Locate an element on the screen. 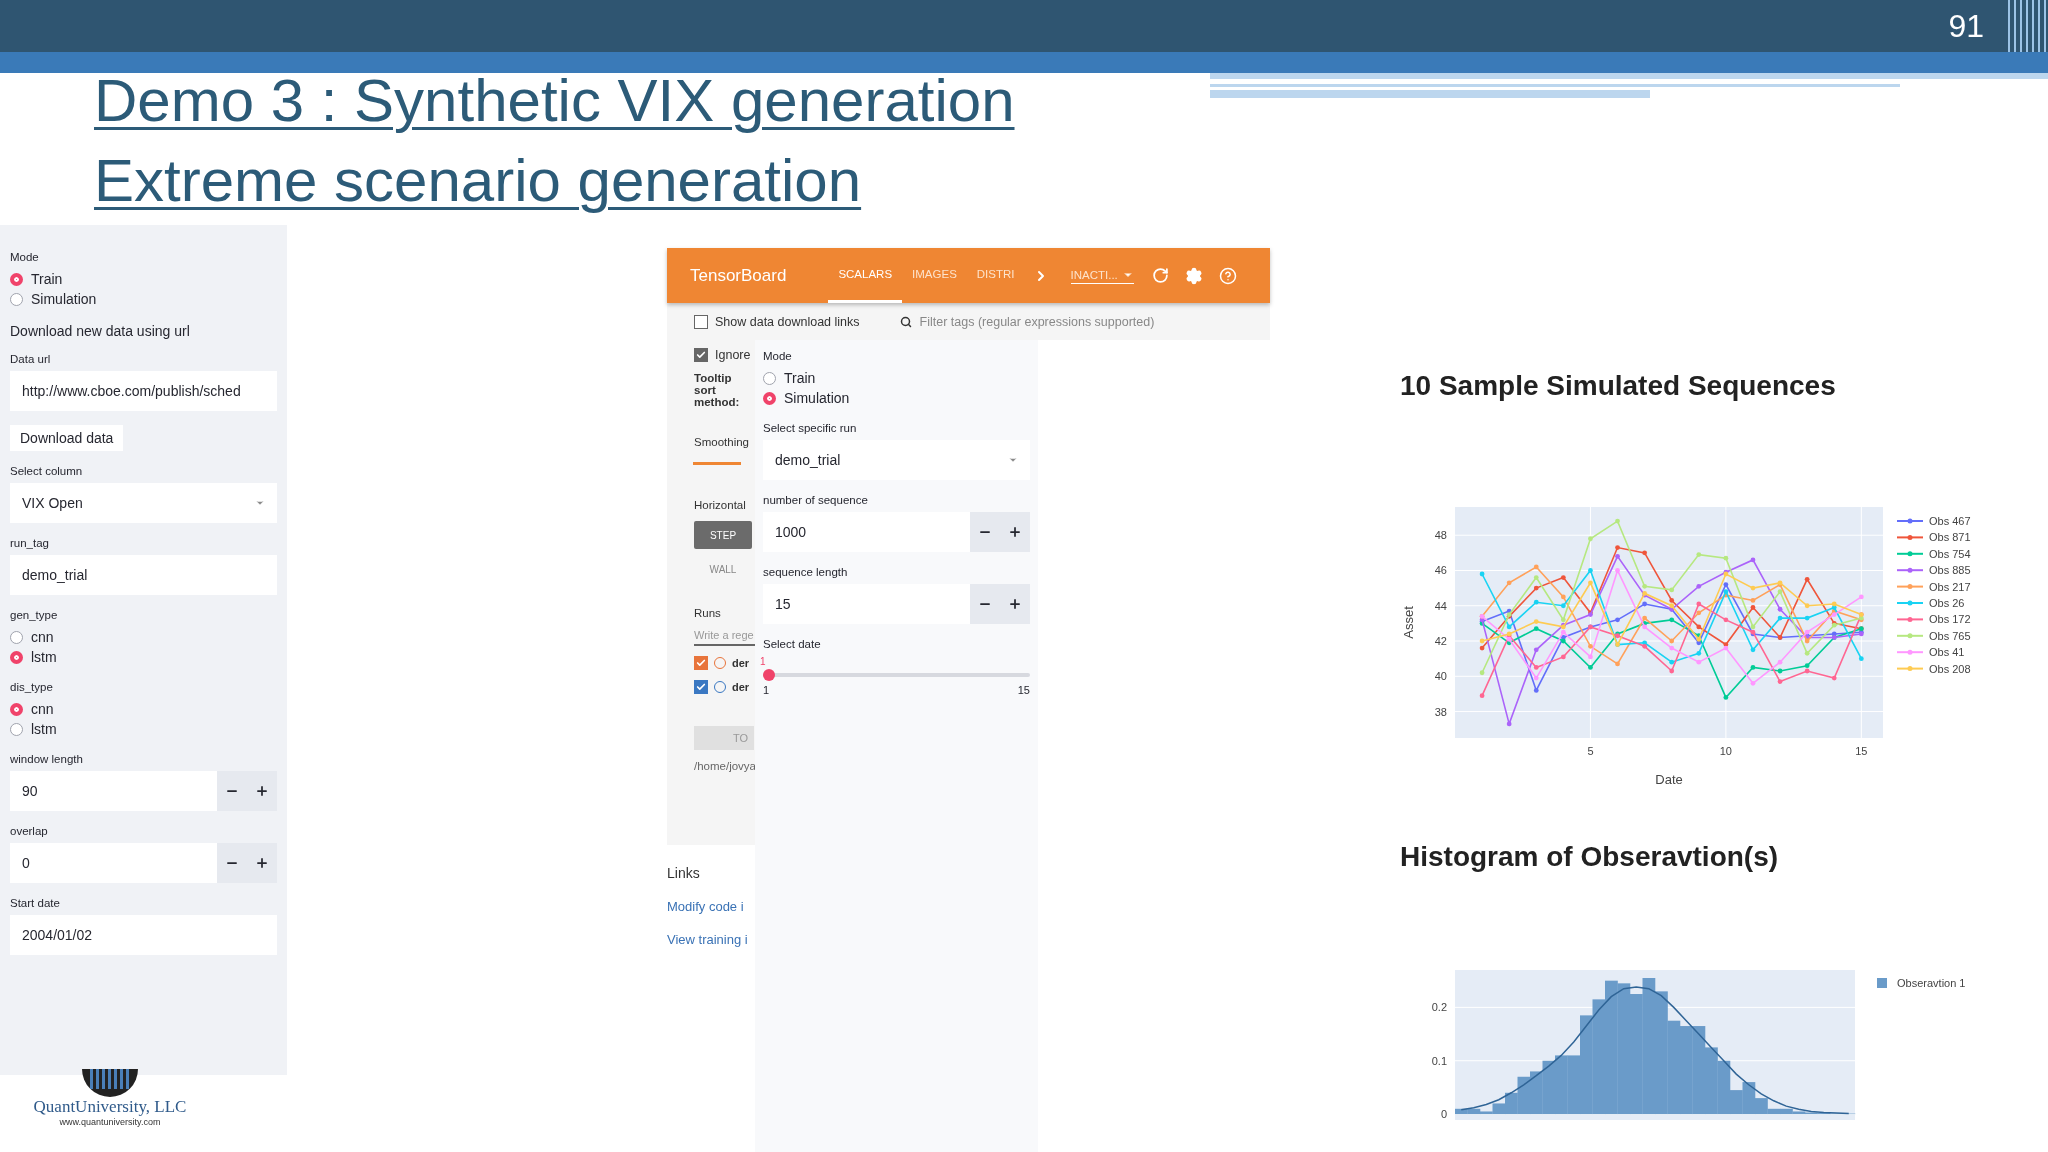 The image size is (2048, 1152). slider-max: 15 is located at coordinates (1023, 690).